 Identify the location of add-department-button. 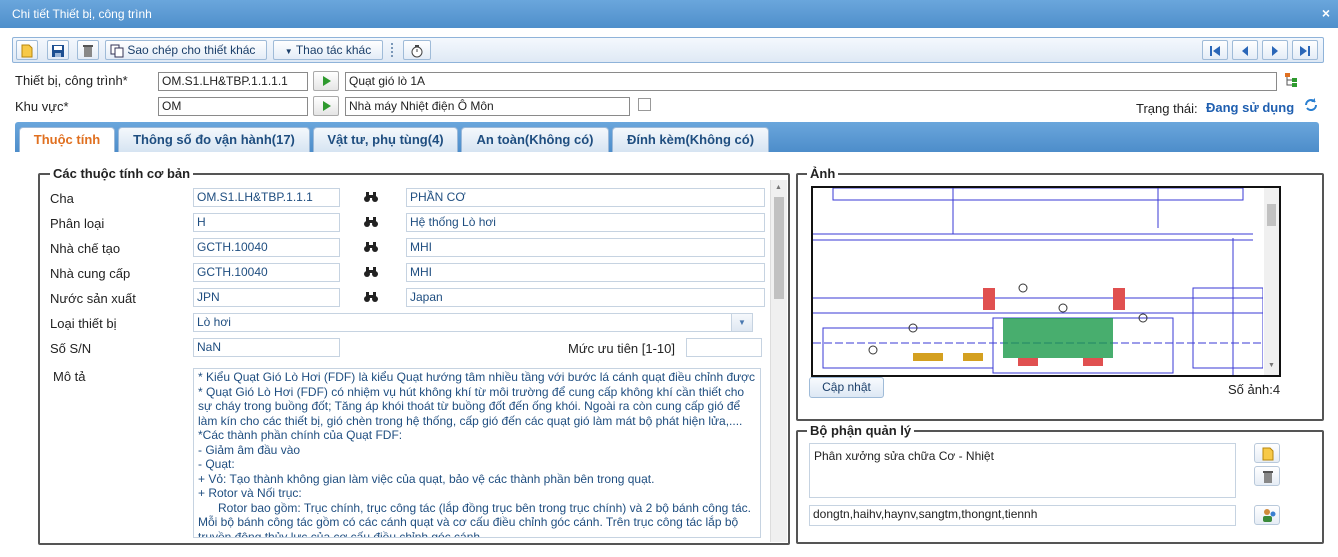
(1267, 453).